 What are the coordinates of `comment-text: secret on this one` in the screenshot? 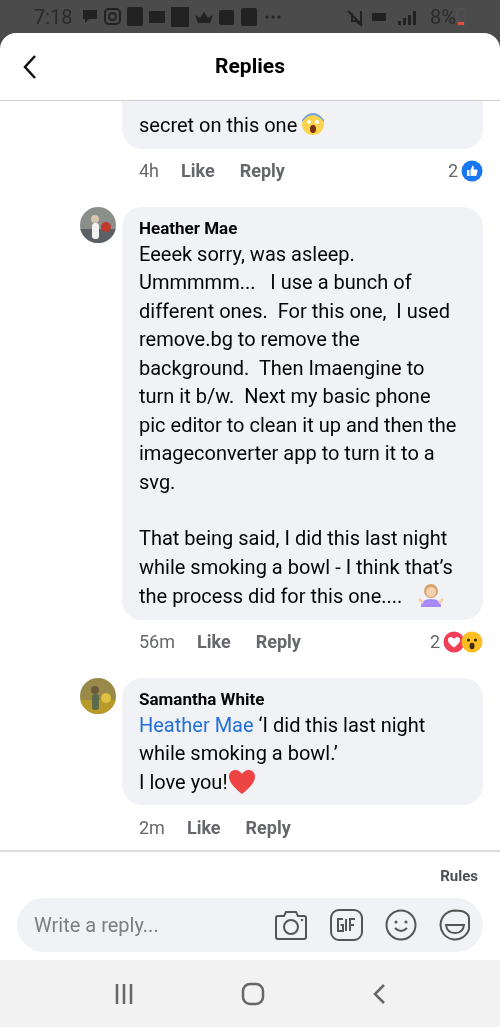 It's located at (298, 125).